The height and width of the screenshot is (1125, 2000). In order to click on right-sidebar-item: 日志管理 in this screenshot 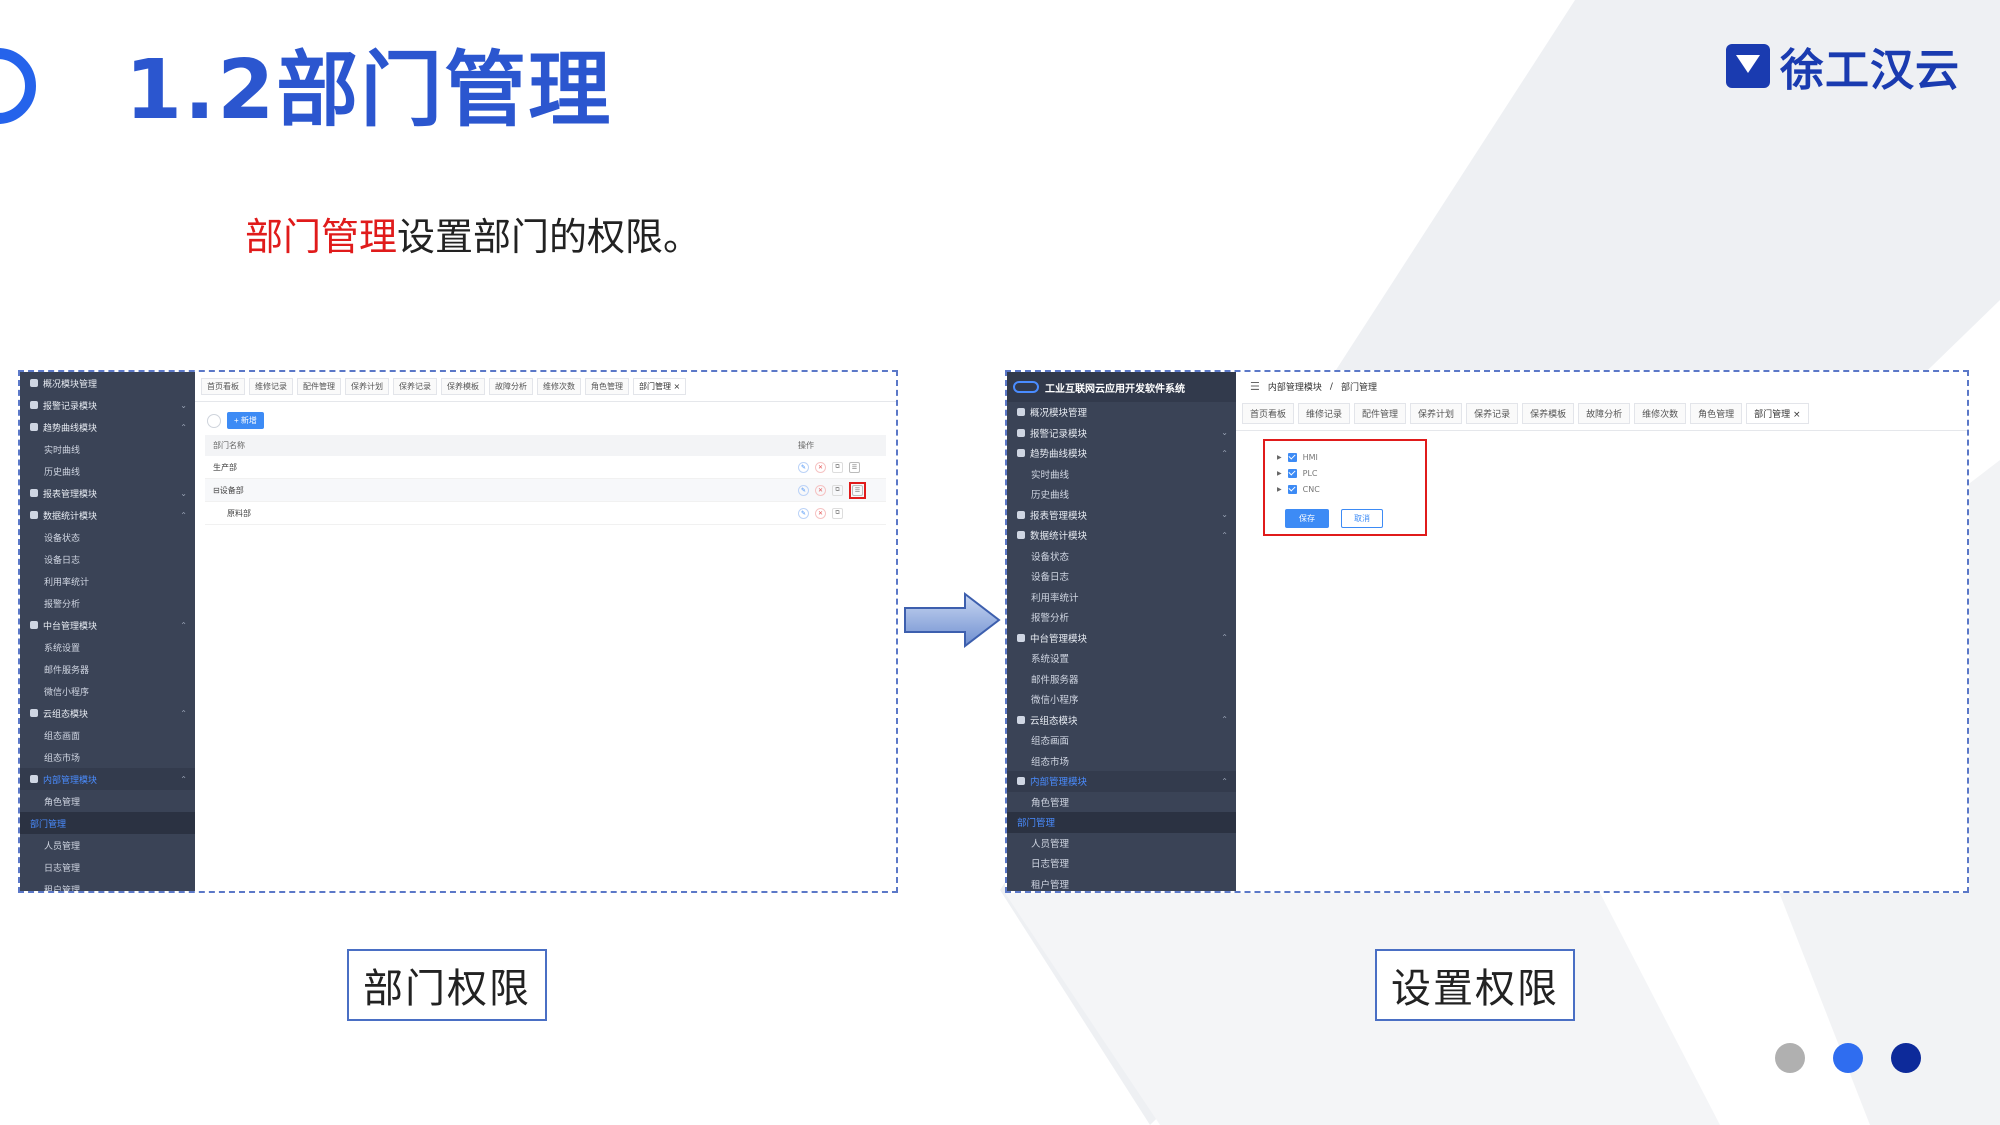, I will do `click(1121, 863)`.